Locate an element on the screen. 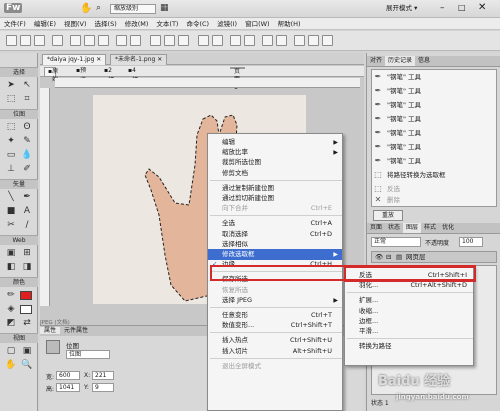  minimize-button: – is located at coordinates (442, 8).